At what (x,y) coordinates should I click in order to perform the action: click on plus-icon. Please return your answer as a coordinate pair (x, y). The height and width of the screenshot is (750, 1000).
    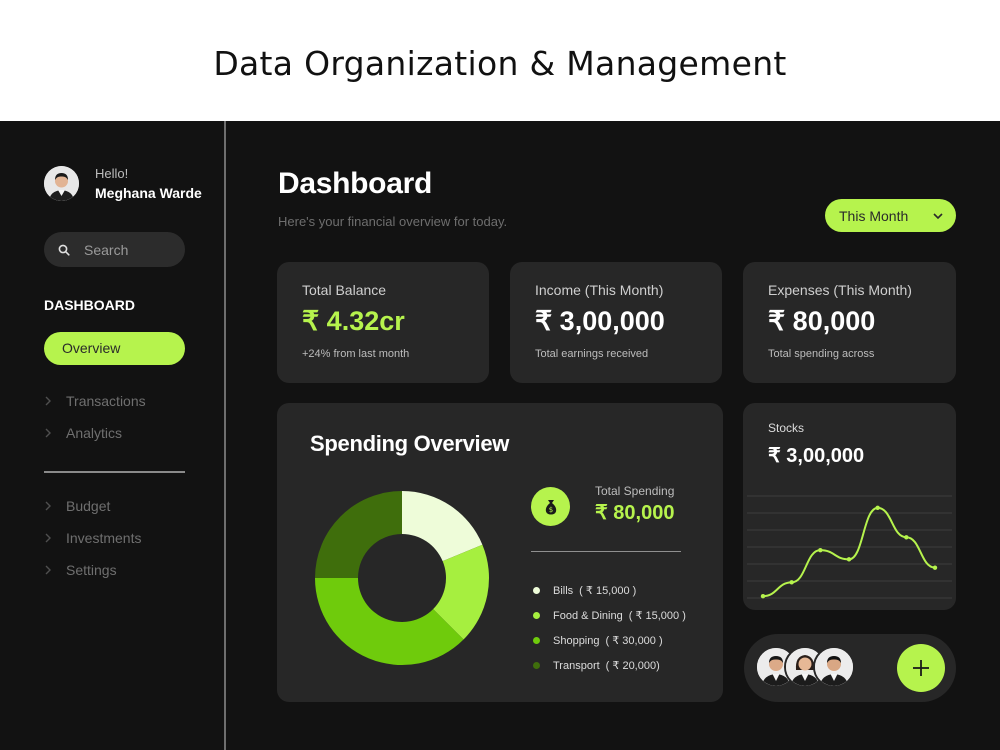
    Looking at the image, I should click on (921, 668).